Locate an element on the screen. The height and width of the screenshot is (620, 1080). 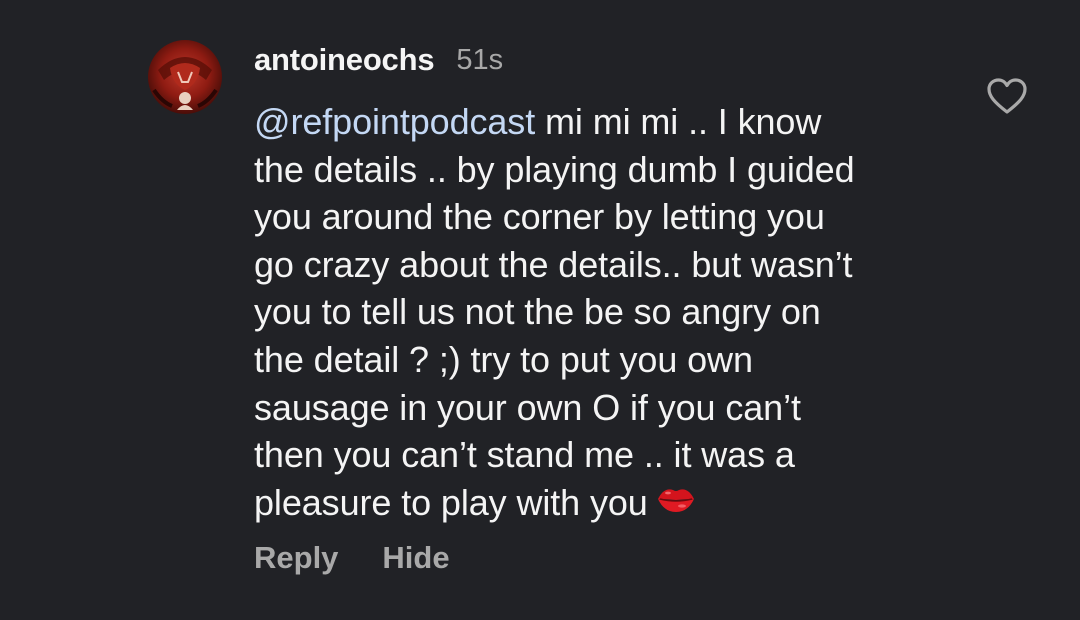
comment-line: you around the corner by letting you is located at coordinates (539, 217).